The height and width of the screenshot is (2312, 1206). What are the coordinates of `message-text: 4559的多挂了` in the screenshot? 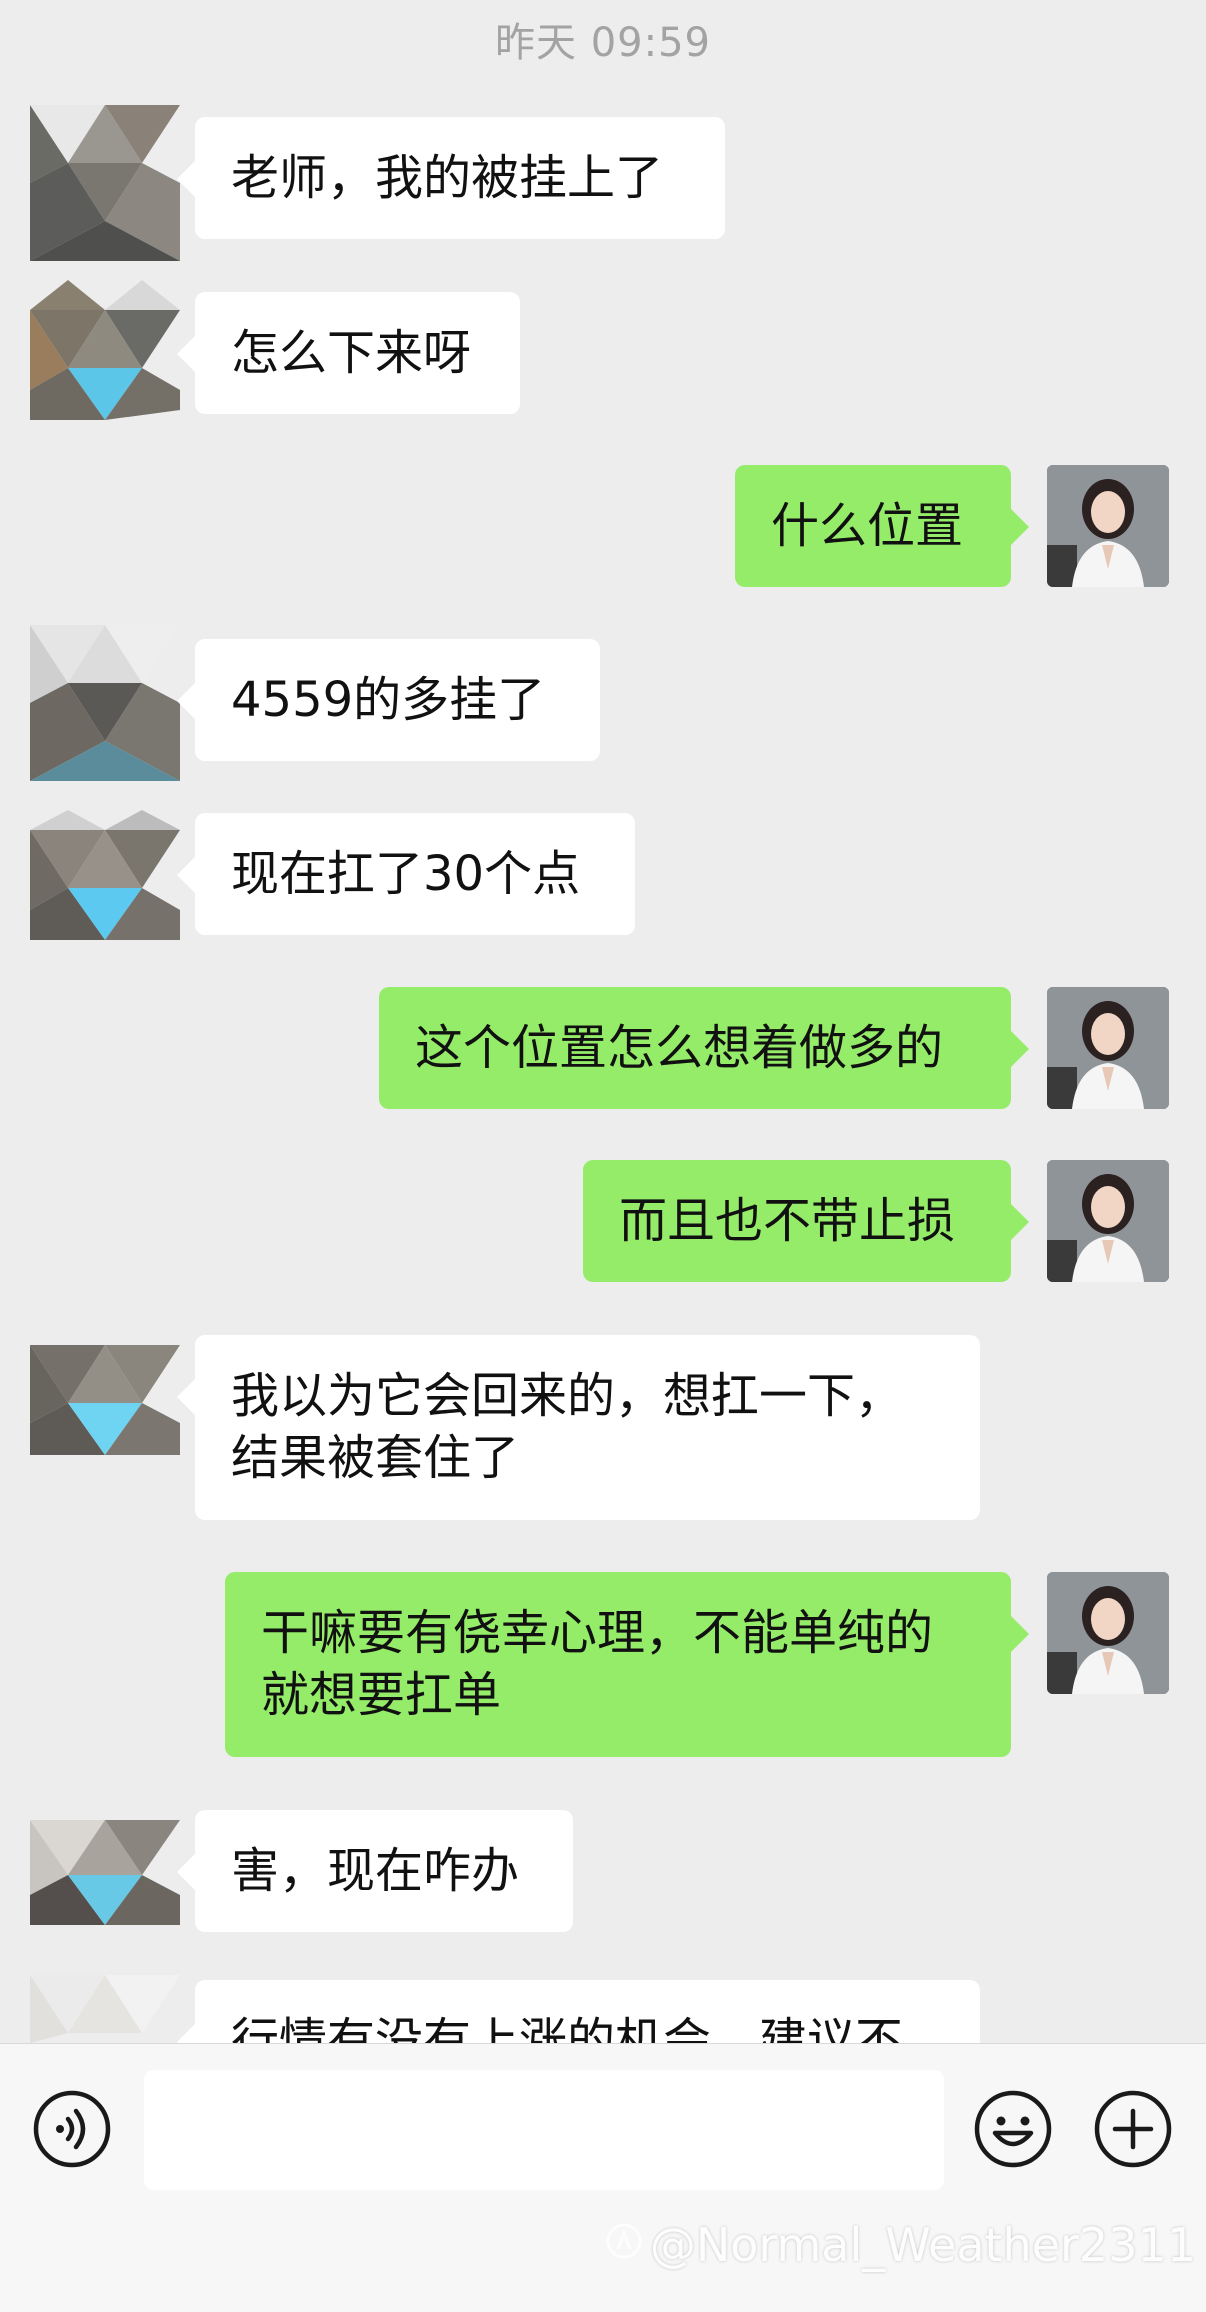 It's located at (388, 700).